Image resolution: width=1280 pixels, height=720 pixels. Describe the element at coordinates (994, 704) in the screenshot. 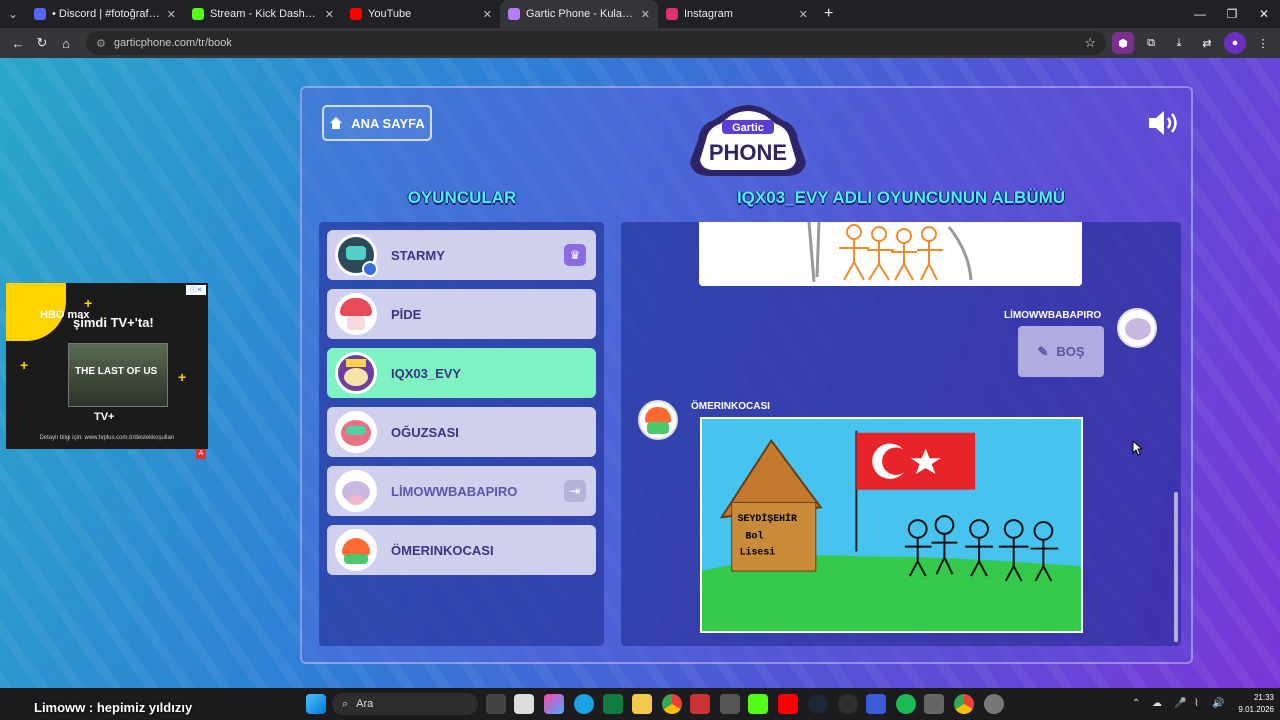

I see `settings-gear-icon` at that location.